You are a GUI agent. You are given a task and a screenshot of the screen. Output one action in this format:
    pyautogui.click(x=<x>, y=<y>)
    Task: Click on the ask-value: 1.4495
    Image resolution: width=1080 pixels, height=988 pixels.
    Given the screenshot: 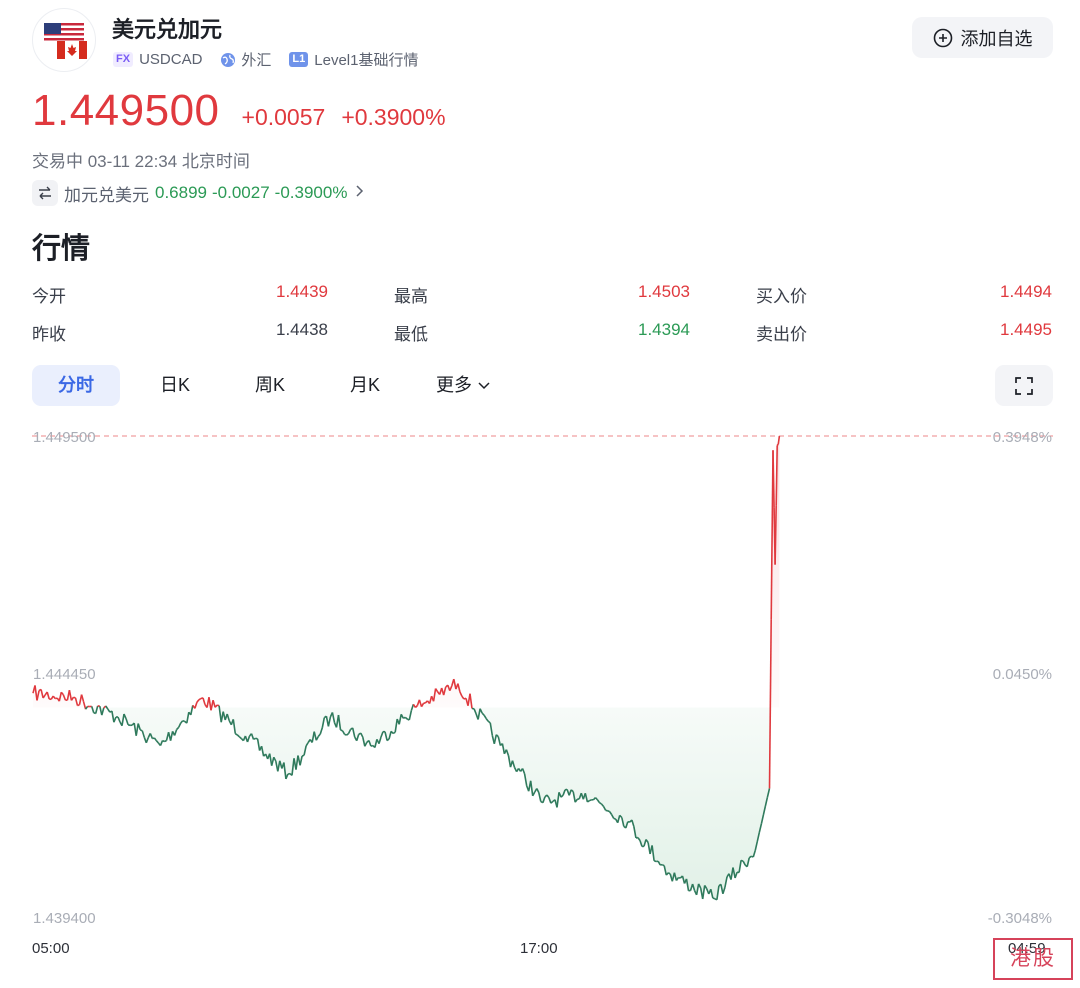 What is the action you would take?
    pyautogui.click(x=1026, y=329)
    